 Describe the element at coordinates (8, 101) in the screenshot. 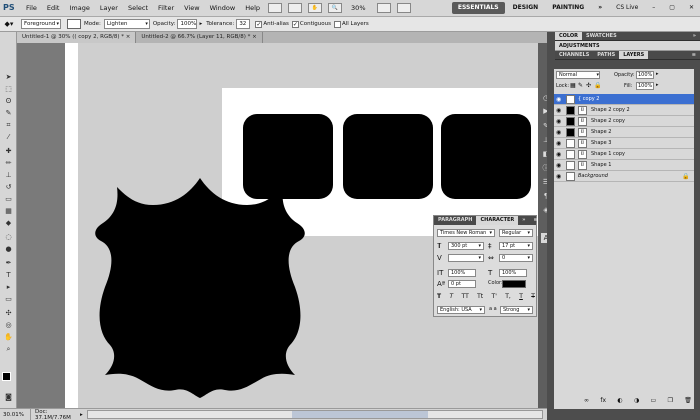

I see `lasso-tool-icon: ʘ` at that location.